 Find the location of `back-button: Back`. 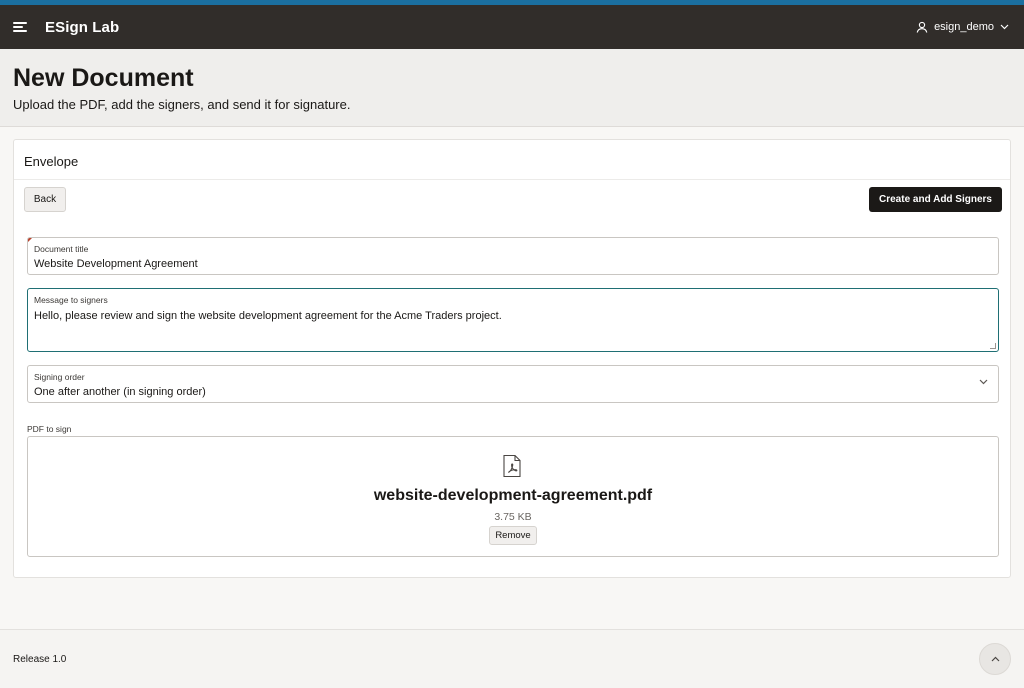

back-button: Back is located at coordinates (45, 199).